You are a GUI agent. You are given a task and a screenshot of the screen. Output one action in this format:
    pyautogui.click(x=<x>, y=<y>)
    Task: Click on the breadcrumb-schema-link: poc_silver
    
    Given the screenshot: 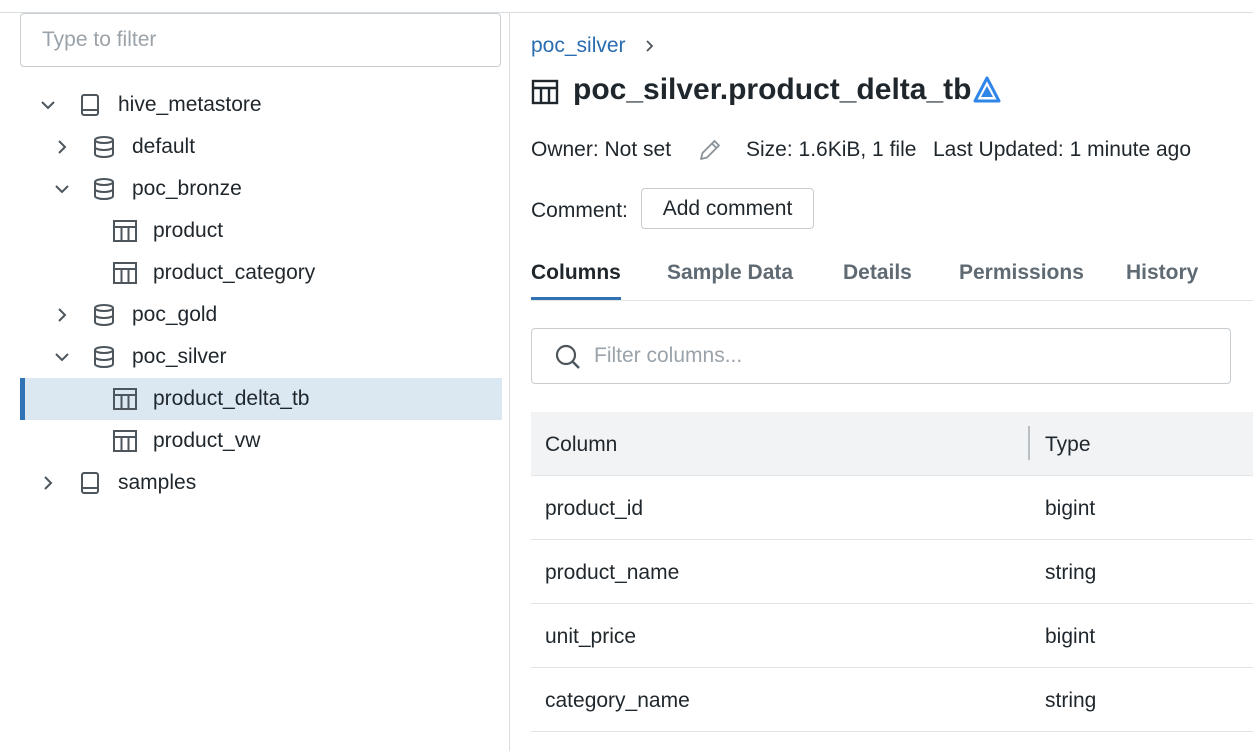 What is the action you would take?
    pyautogui.click(x=578, y=45)
    